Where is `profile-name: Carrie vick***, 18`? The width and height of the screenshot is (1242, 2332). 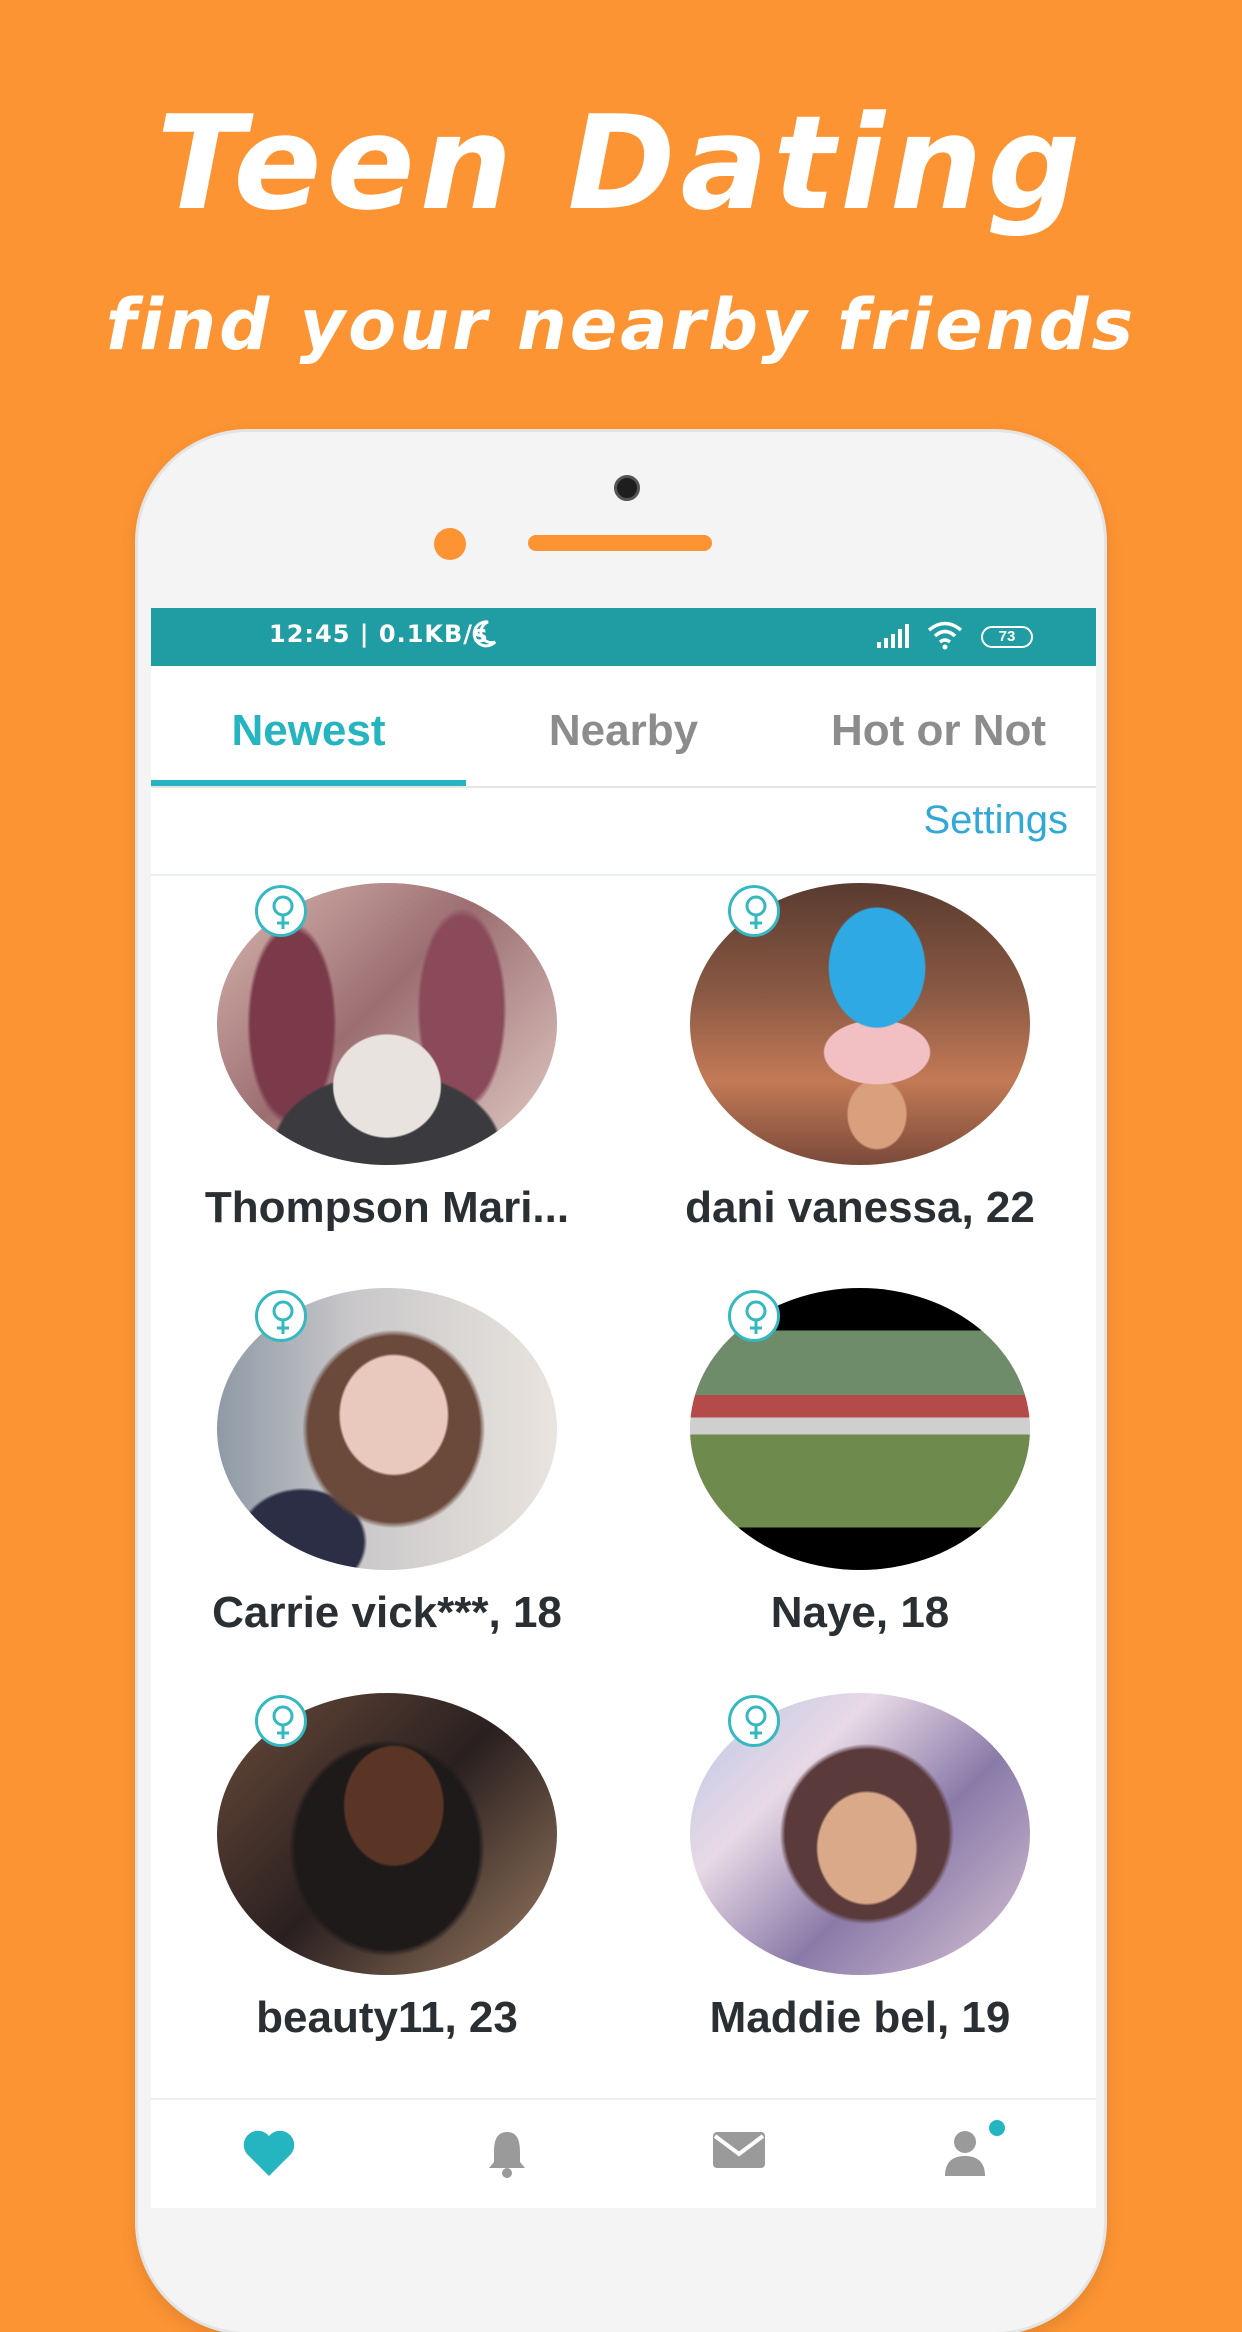 profile-name: Carrie vick***, 18 is located at coordinates (387, 1612).